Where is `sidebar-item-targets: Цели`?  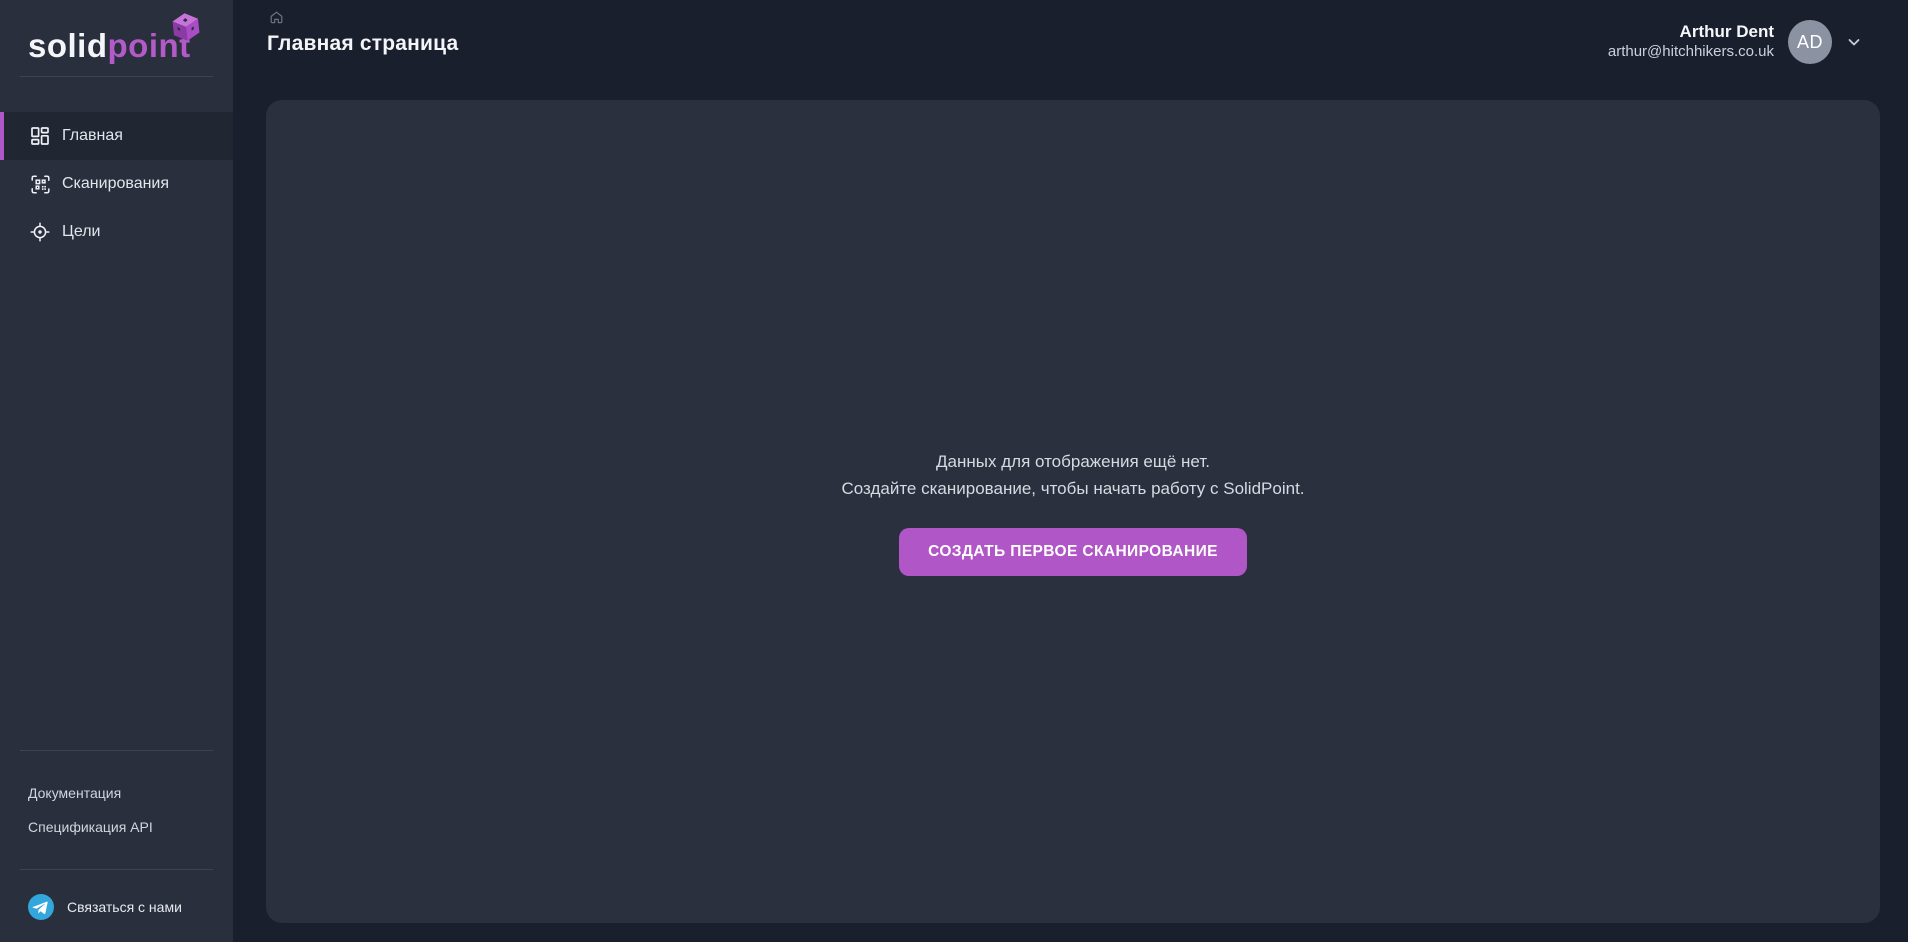 sidebar-item-targets: Цели is located at coordinates (116, 232).